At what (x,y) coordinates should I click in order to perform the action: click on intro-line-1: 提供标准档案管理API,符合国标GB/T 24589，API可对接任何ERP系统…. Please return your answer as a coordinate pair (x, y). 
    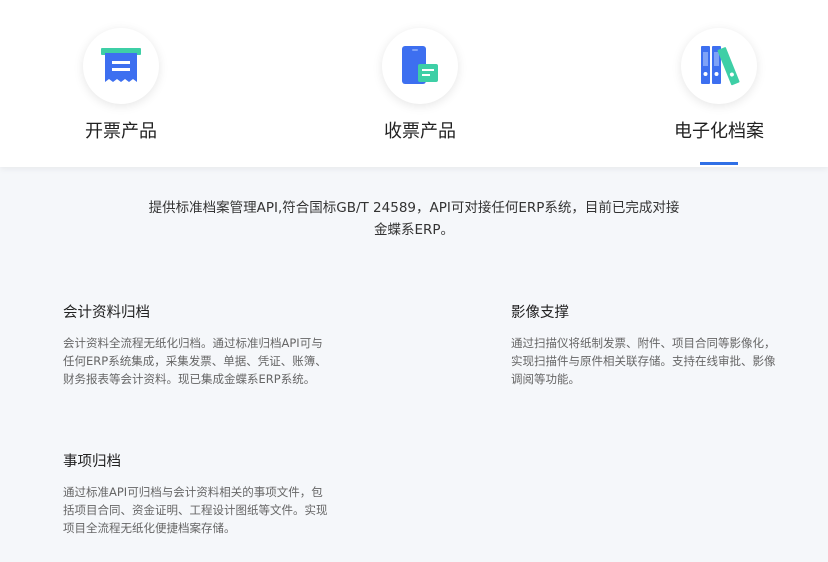
    Looking at the image, I should click on (414, 208).